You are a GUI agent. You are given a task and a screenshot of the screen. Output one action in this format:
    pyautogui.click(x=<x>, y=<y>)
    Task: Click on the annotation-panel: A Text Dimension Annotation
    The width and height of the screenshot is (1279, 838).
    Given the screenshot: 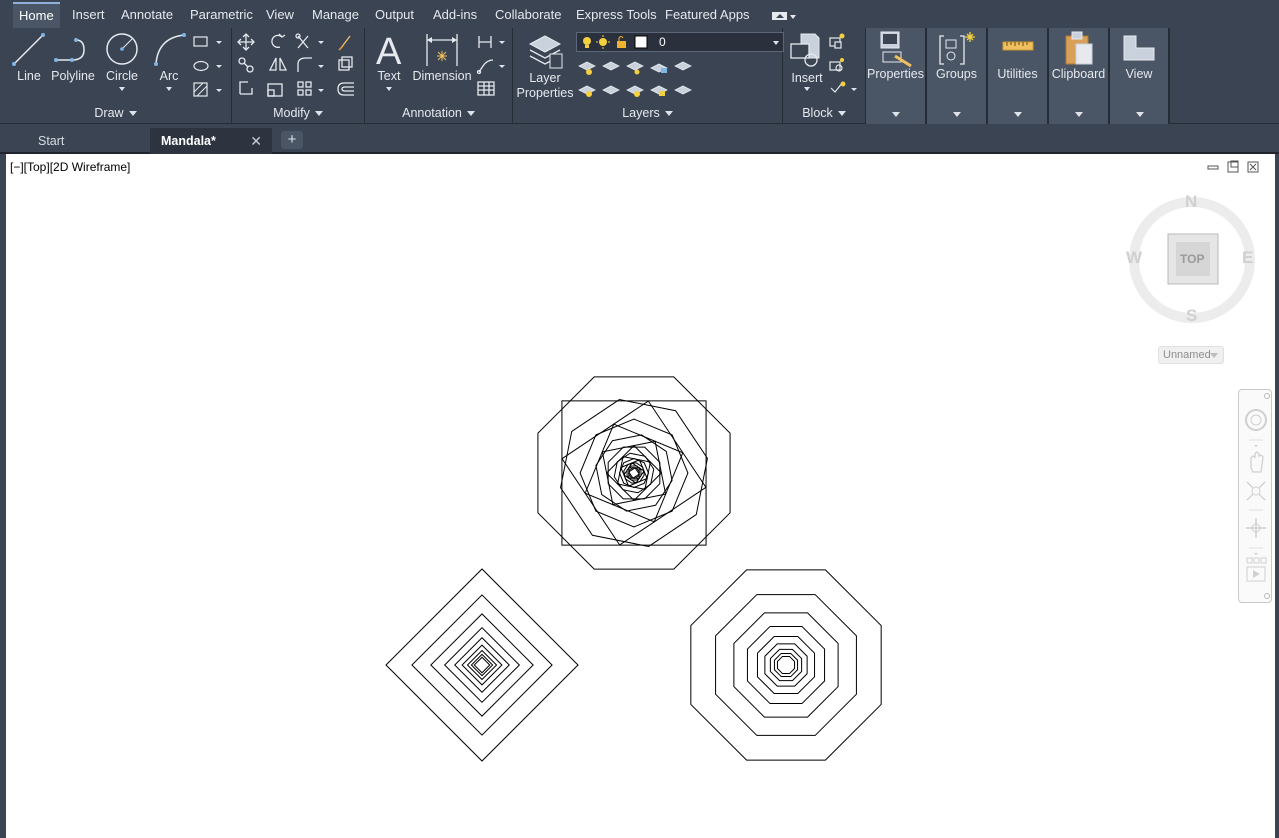 What is the action you would take?
    pyautogui.click(x=439, y=76)
    